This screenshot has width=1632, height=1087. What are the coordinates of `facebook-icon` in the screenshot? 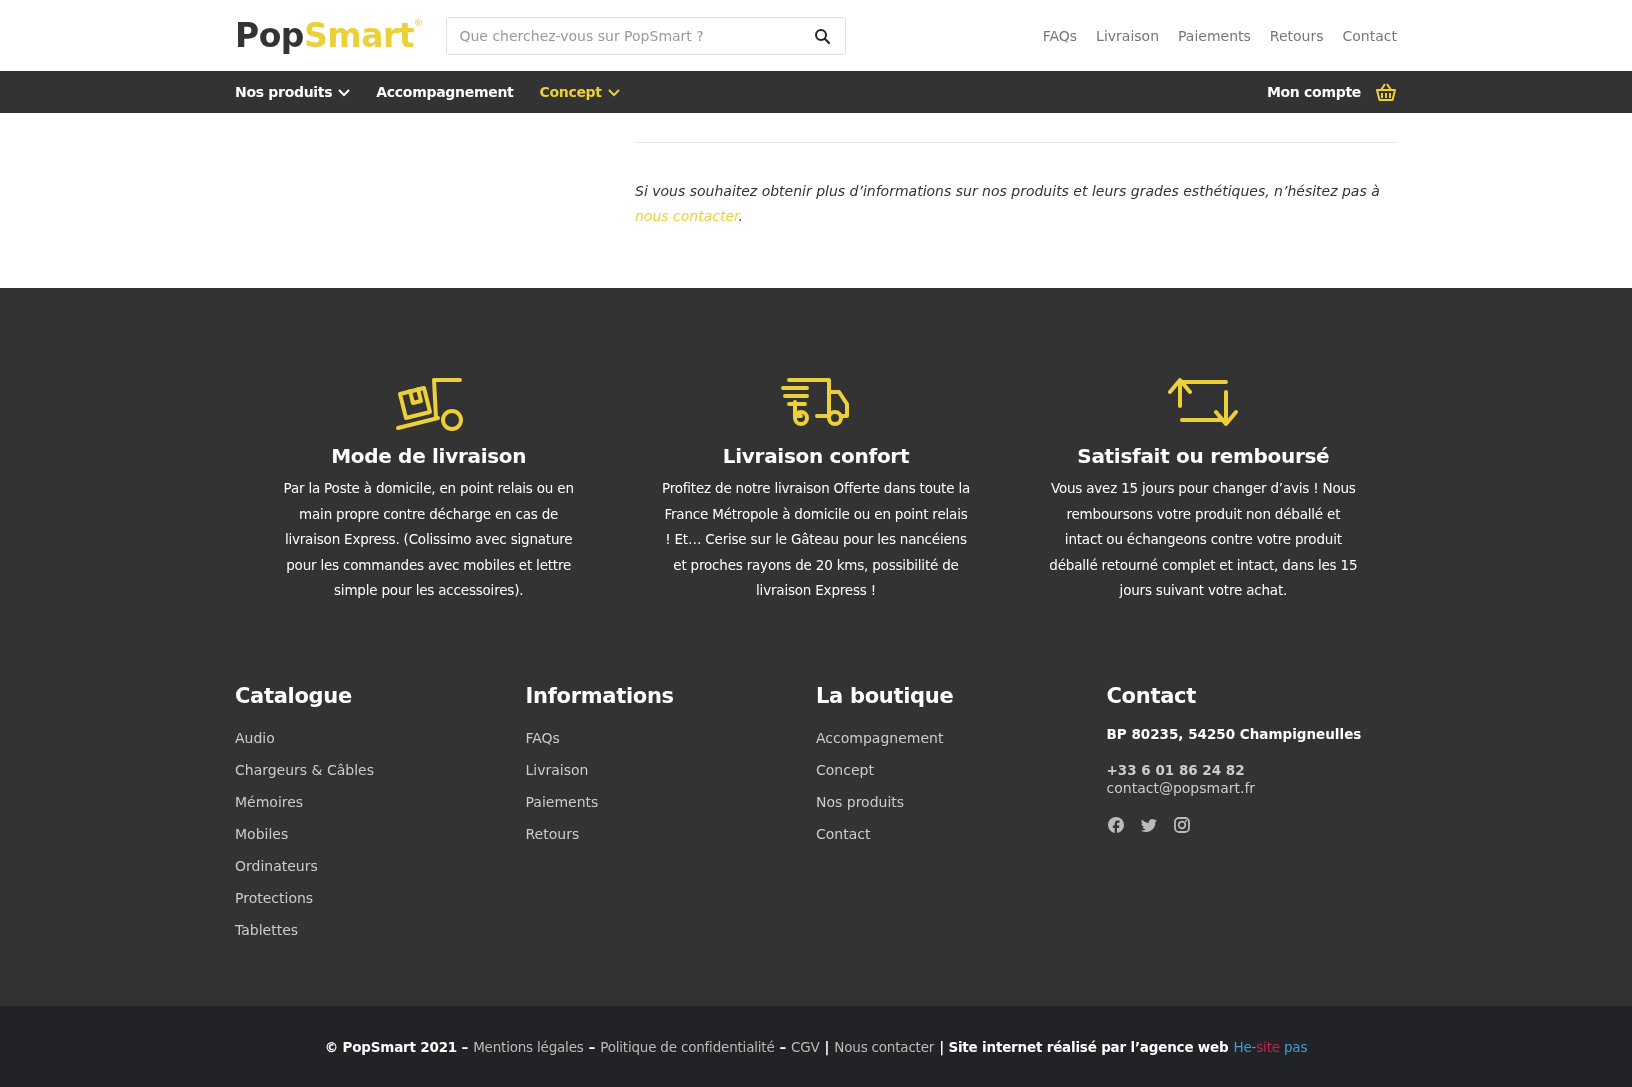 It's located at (1115, 824).